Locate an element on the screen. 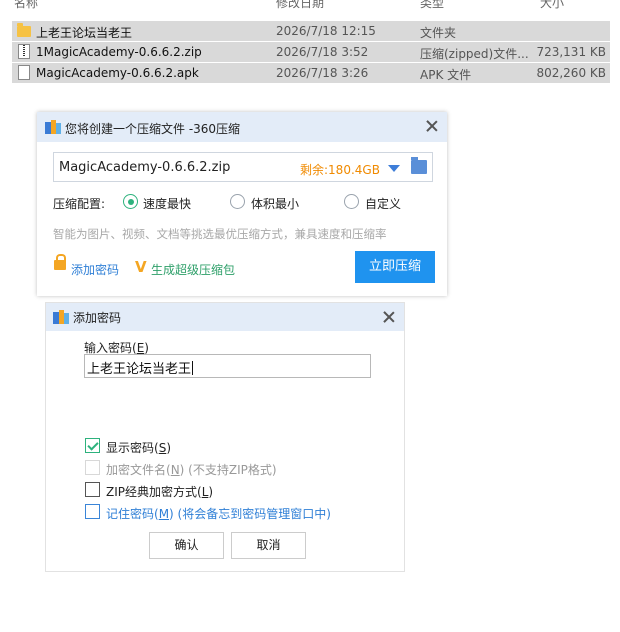 The width and height of the screenshot is (620, 632). compress-dialog-title-bar: 您将创建一个压缩文件 -360压缩 is located at coordinates (242, 127).